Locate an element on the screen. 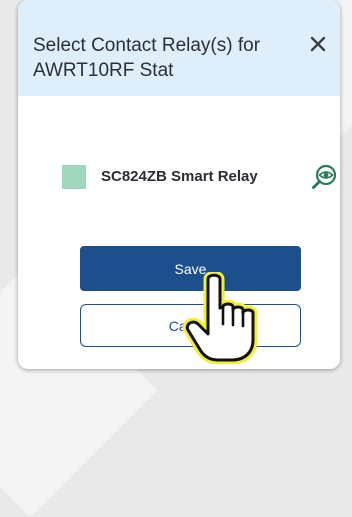 This screenshot has height=517, width=352. relay-list-item: SC824ZB Smart Relay is located at coordinates (199, 178).